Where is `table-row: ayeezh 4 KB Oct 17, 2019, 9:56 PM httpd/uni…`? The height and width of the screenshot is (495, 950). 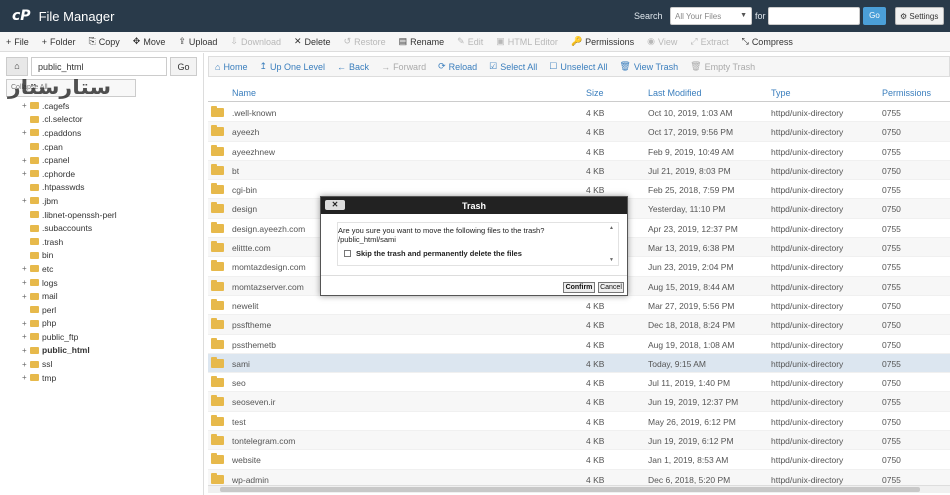
table-row: ayeezh 4 KB Oct 17, 2019, 9:56 PM httpd/uni… is located at coordinates (579, 132).